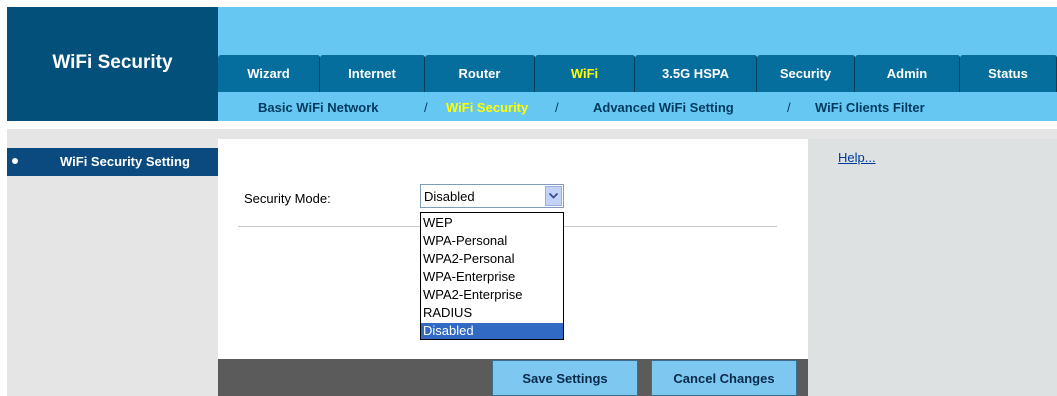  Describe the element at coordinates (553, 196) in the screenshot. I see `chevron-down-icon` at that location.